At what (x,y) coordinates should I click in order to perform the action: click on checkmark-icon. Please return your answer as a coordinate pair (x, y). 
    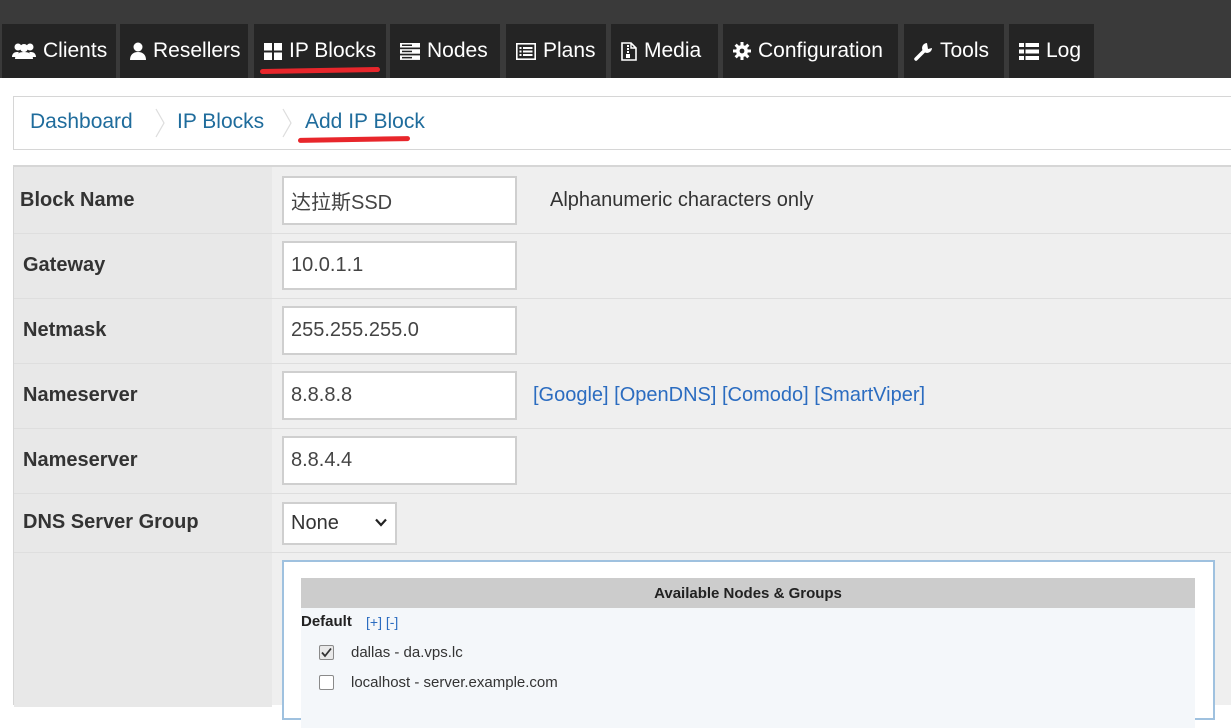
    Looking at the image, I should click on (326, 652).